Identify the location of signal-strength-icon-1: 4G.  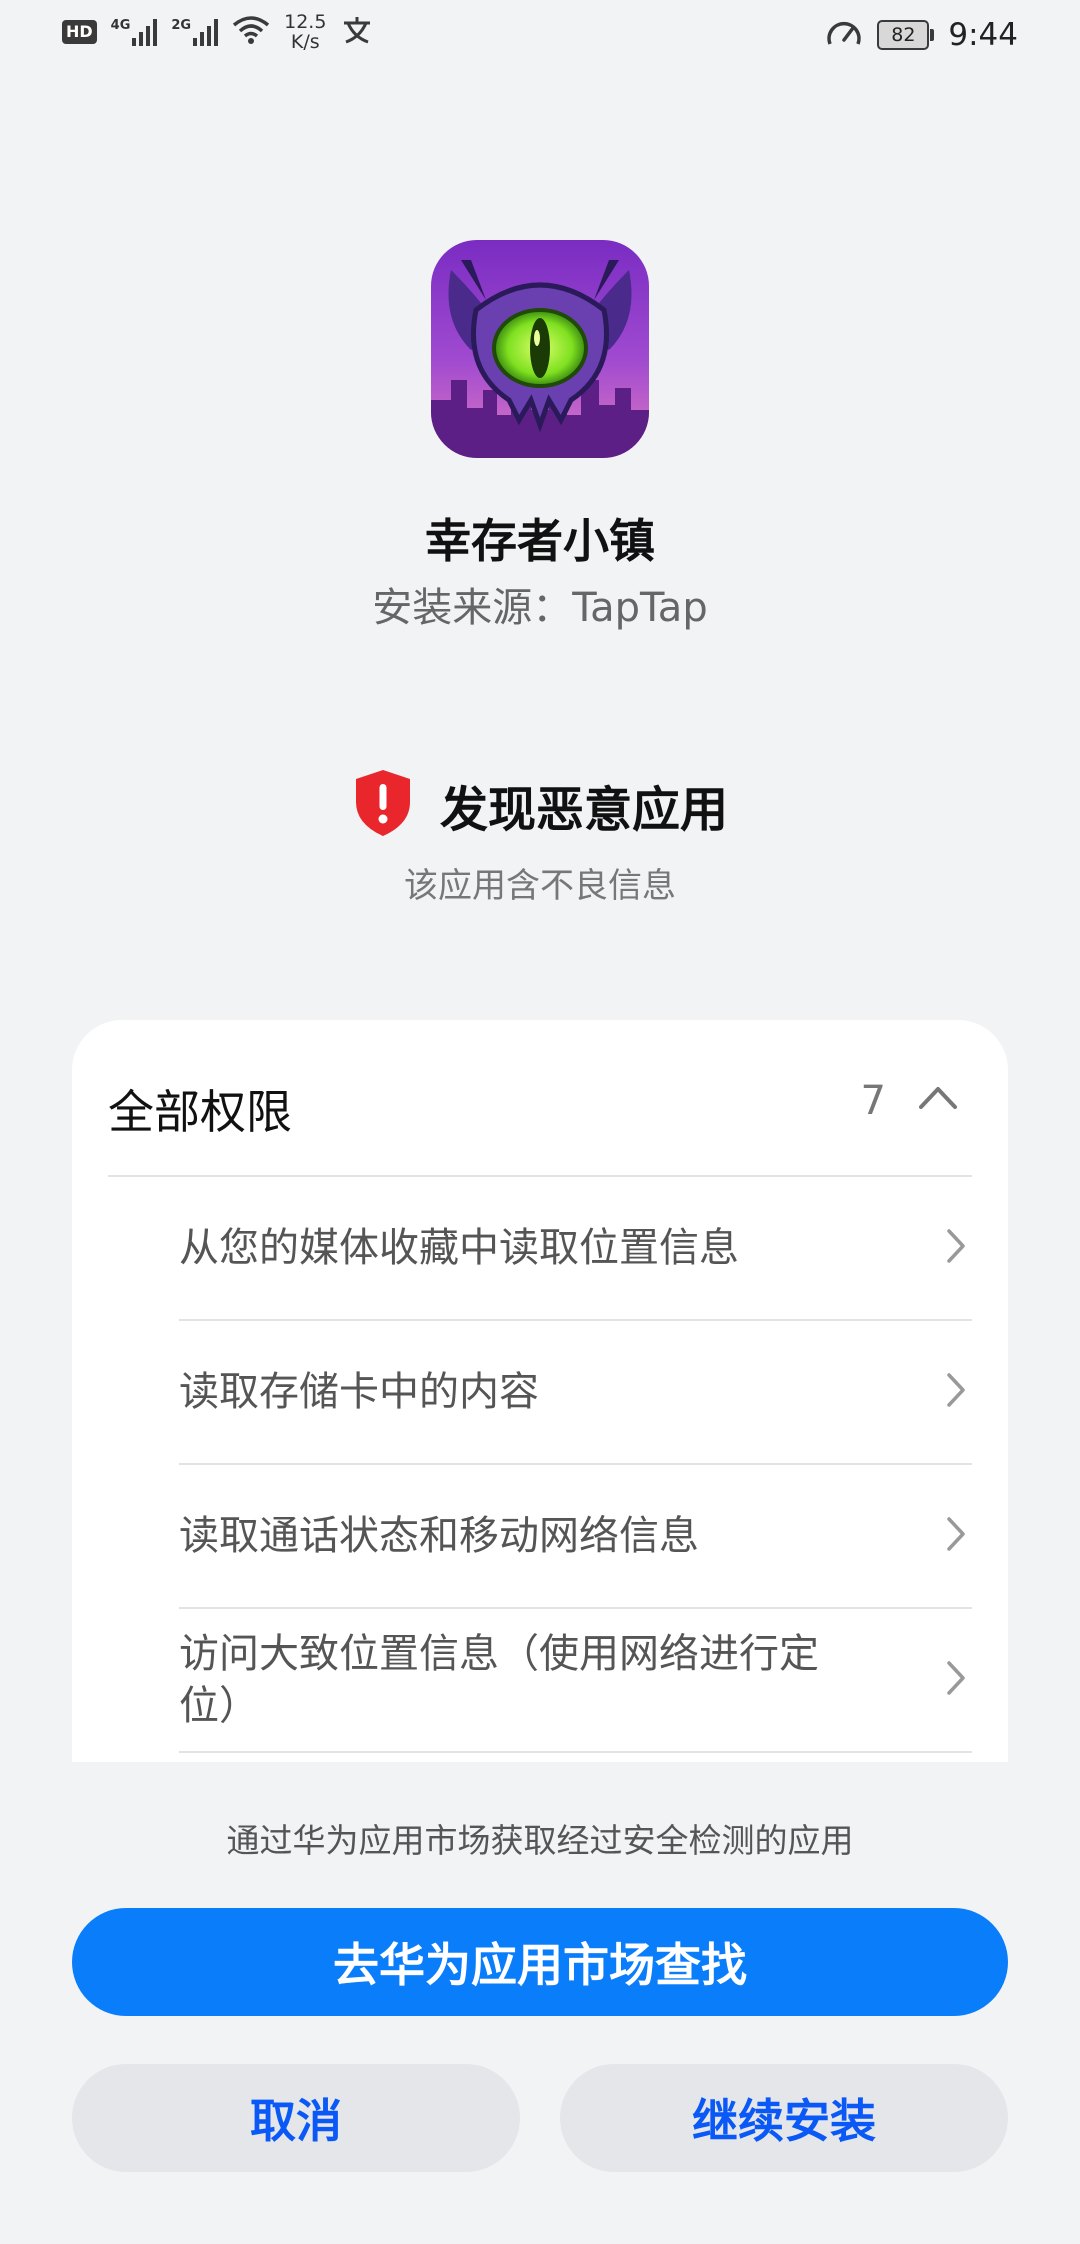
(134, 32).